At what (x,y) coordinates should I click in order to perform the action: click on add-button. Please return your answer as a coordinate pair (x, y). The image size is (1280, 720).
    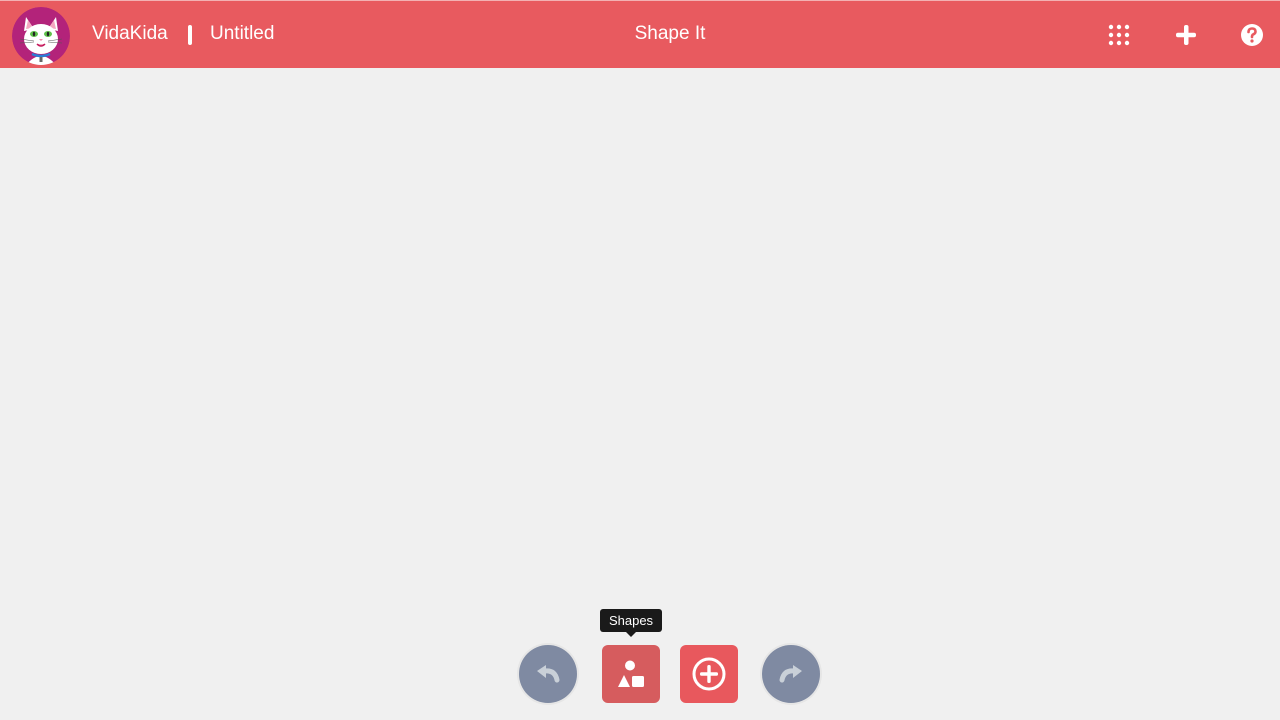
    Looking at the image, I should click on (709, 674).